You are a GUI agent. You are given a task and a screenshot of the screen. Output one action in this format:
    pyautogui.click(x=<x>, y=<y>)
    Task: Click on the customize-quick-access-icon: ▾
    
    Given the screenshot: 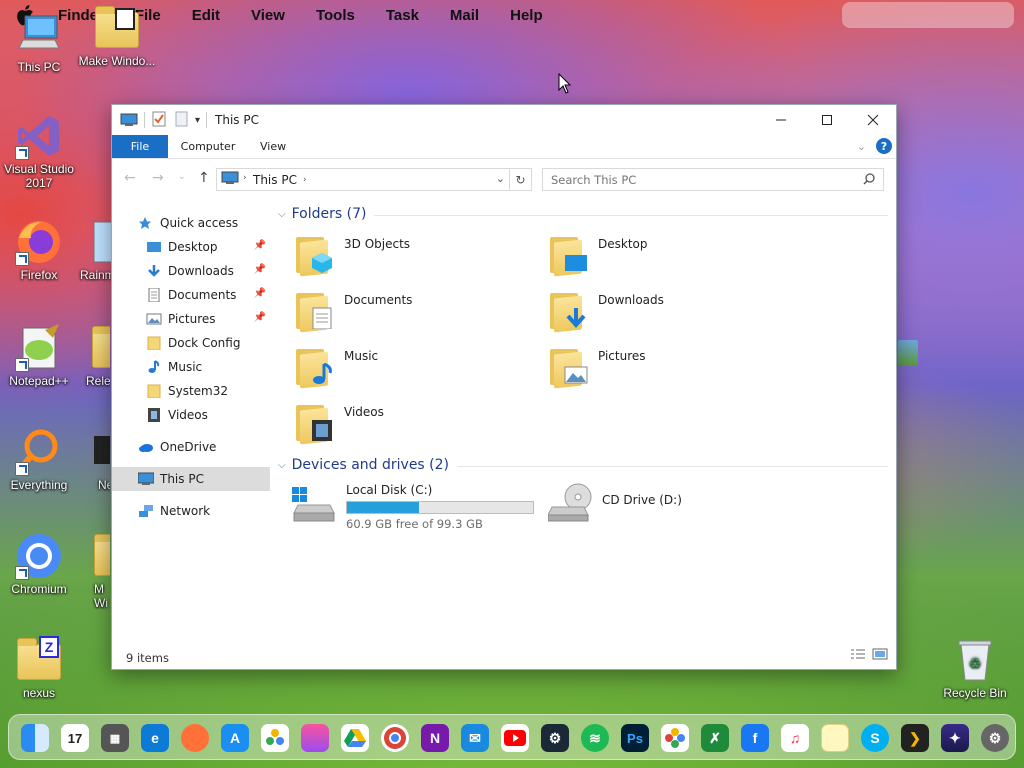 What is the action you would take?
    pyautogui.click(x=197, y=120)
    